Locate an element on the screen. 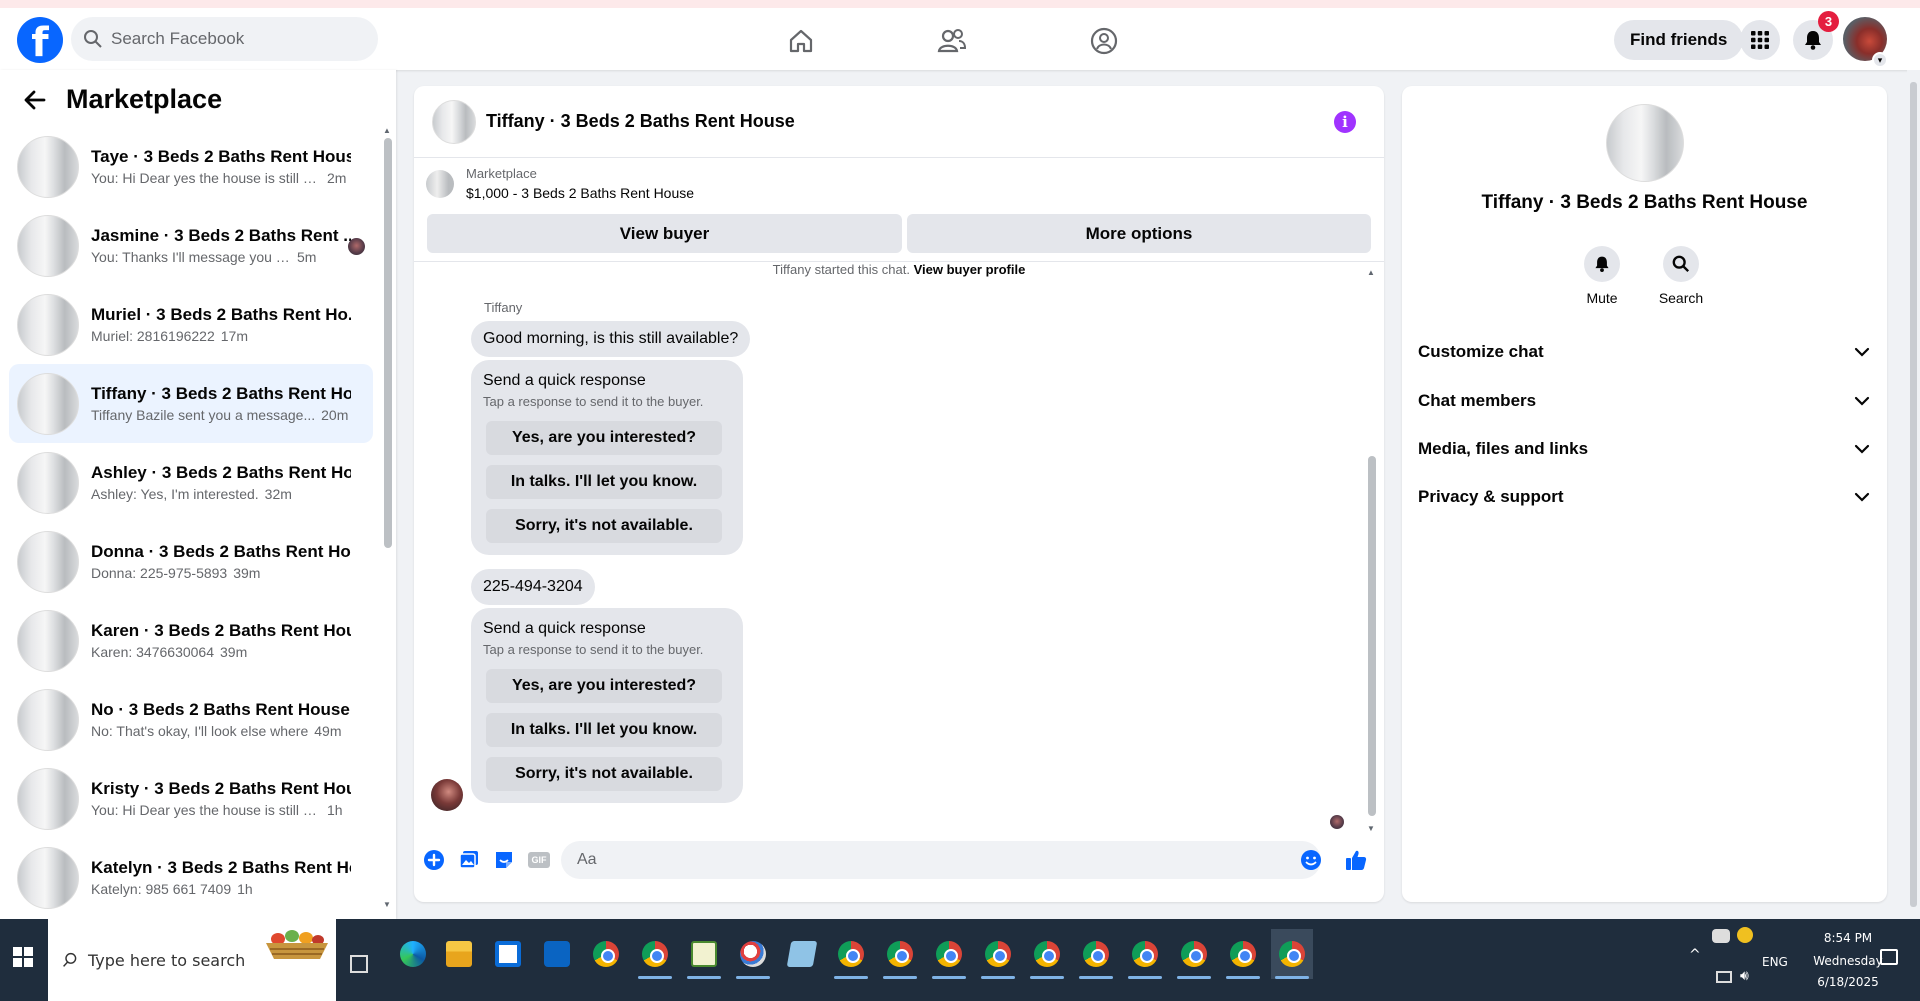 Image resolution: width=1920 pixels, height=1001 pixels. find-friends-button: Find friends is located at coordinates (1679, 40).